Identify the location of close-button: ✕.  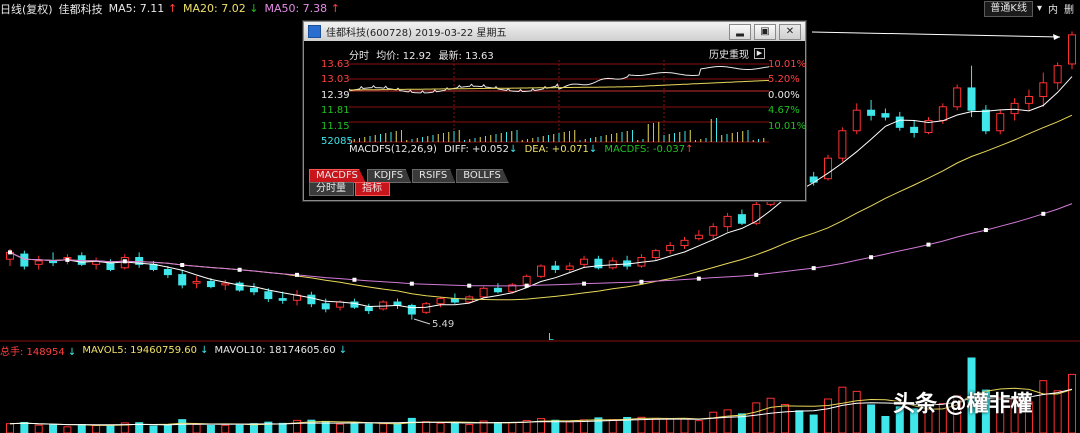
(790, 32).